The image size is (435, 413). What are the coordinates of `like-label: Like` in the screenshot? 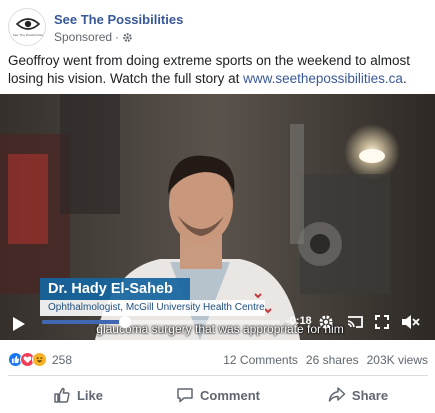 It's located at (89, 395).